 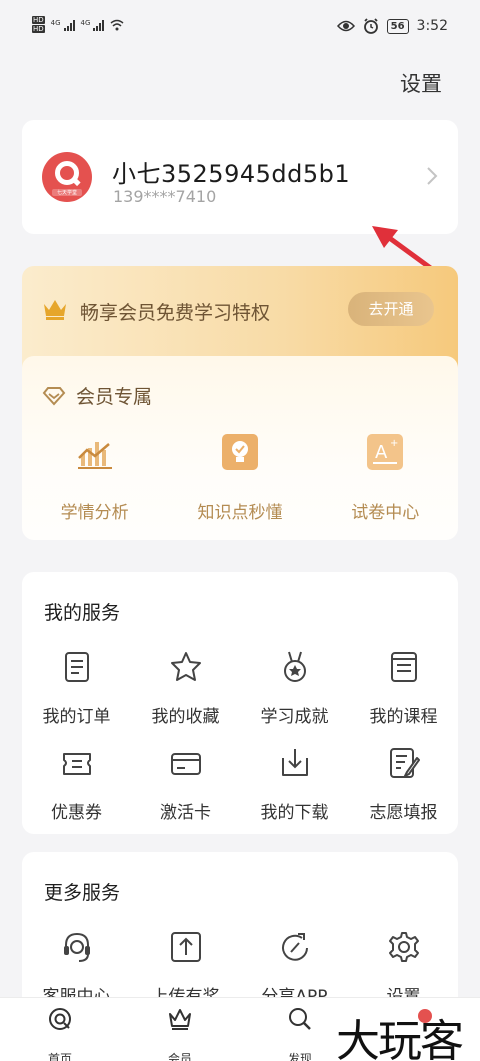 I want to click on service-my-favorites: 我的收藏, so click(x=185, y=698).